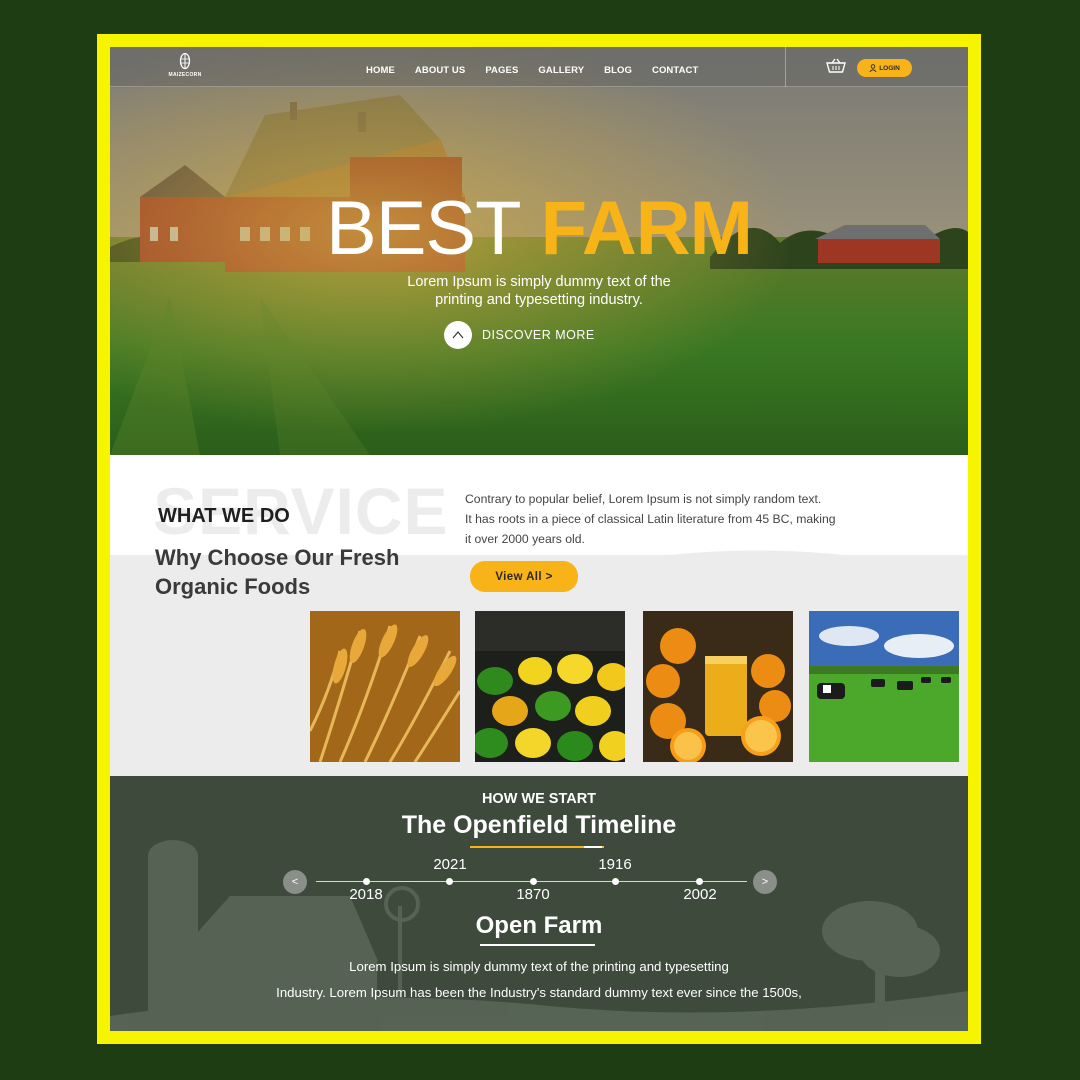  Describe the element at coordinates (765, 882) in the screenshot. I see `timeline-next-button: >` at that location.